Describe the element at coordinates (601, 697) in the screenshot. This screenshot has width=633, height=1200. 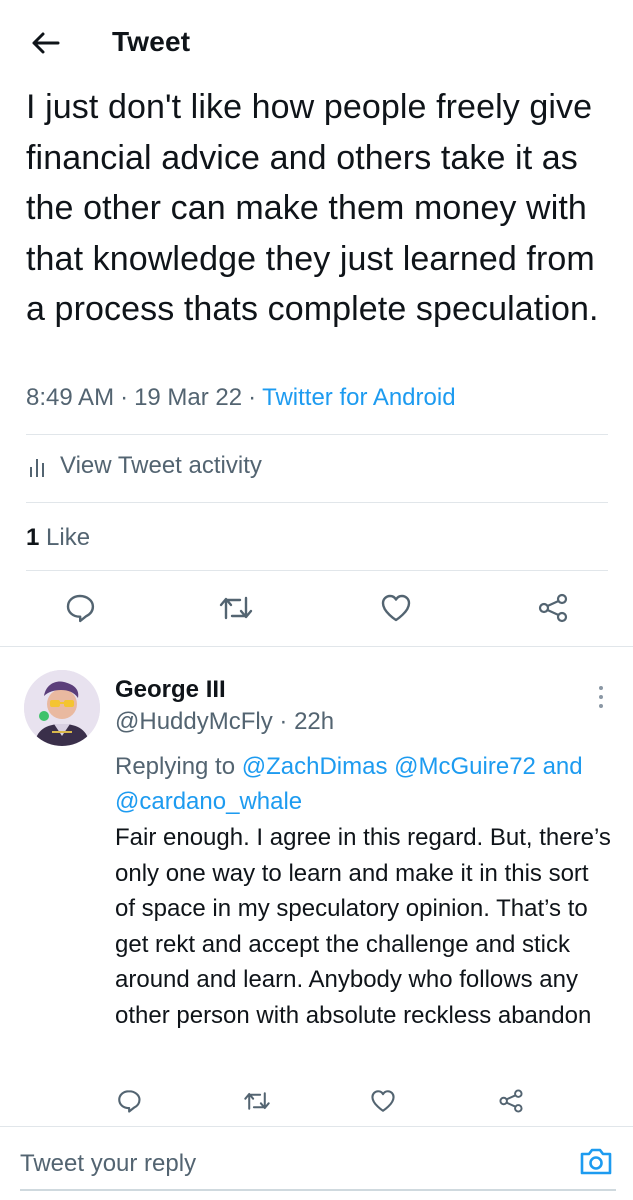
I see `more-icon` at that location.